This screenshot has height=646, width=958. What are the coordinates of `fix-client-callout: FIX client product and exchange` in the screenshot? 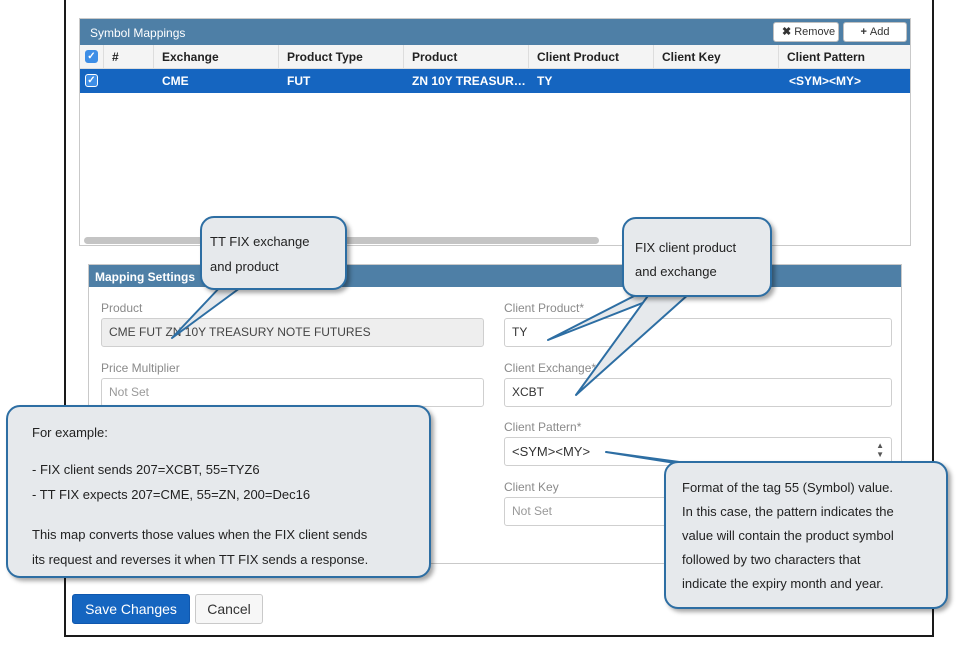 It's located at (697, 257).